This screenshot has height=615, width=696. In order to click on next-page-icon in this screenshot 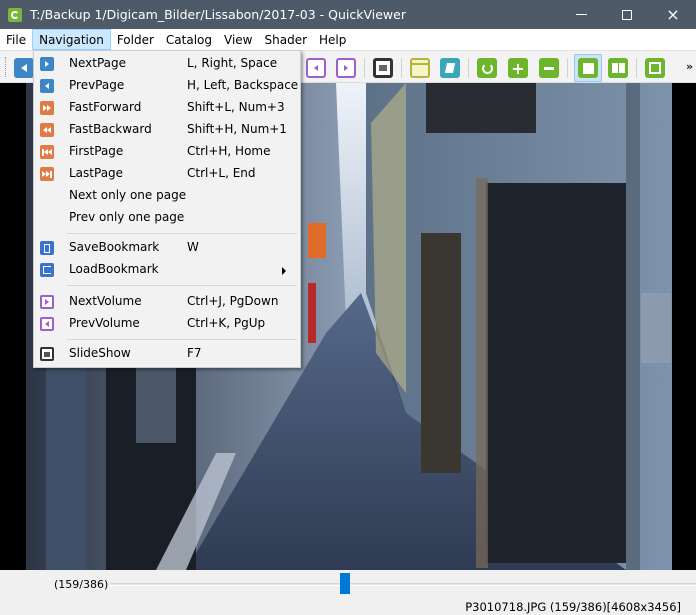, I will do `click(47, 64)`.